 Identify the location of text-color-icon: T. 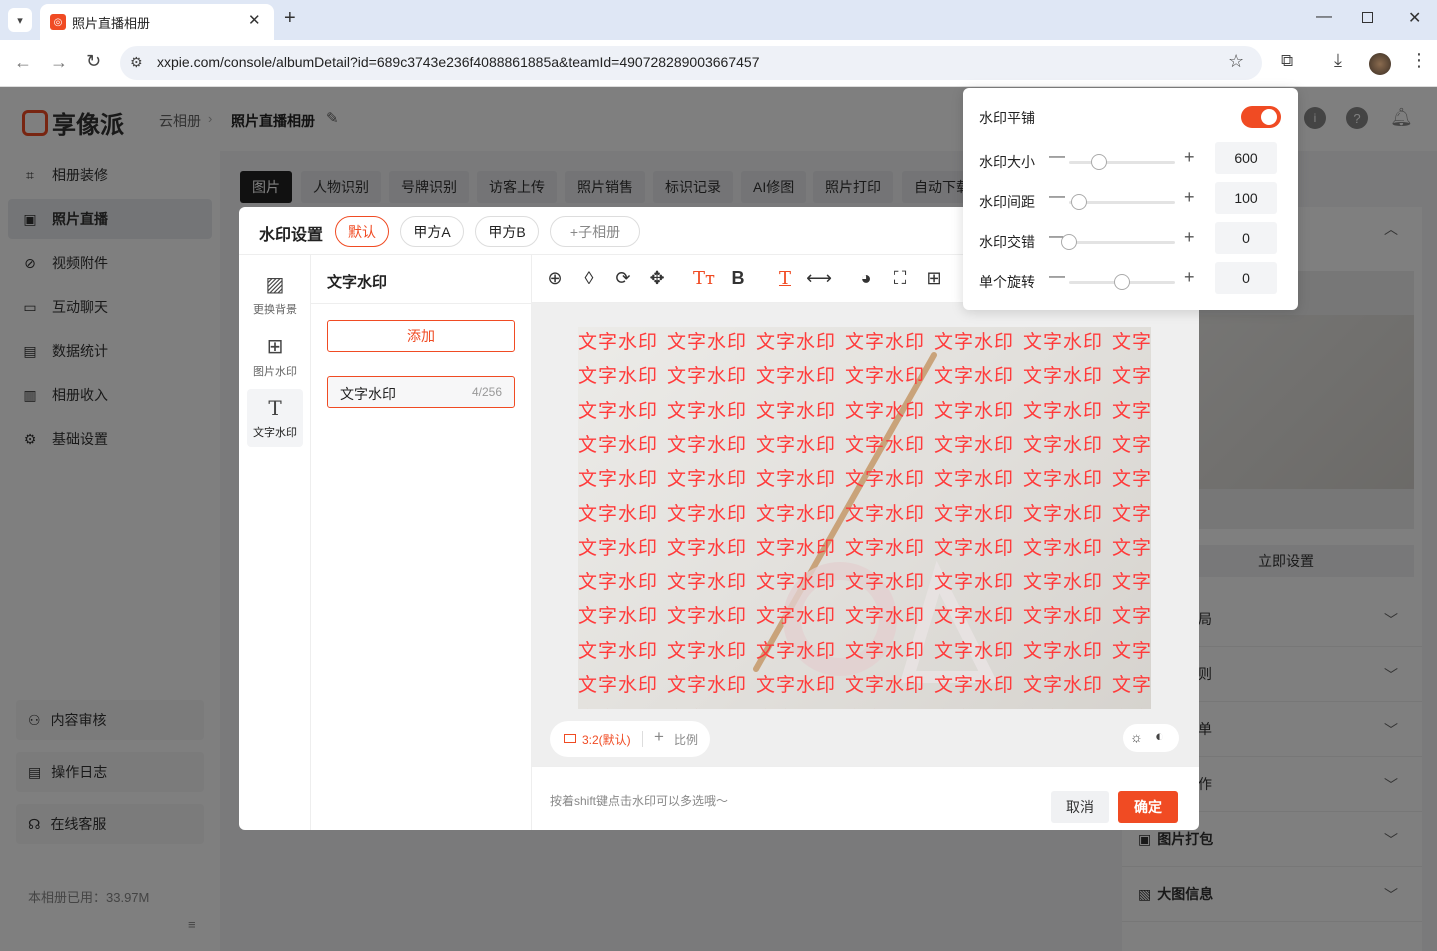
(785, 278).